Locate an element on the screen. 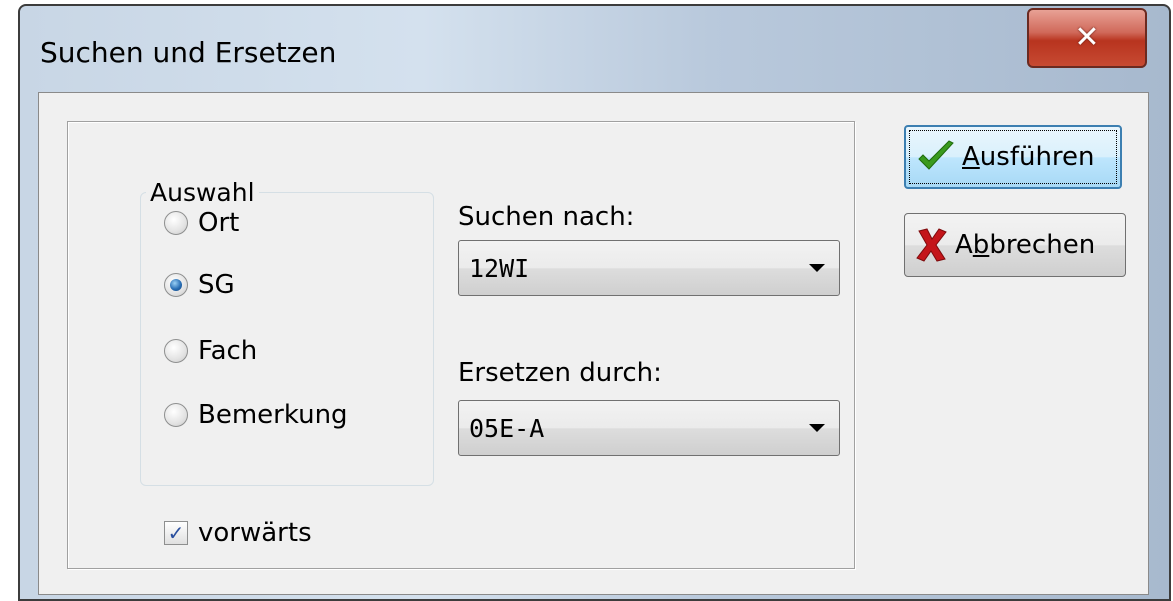  execute-button: Ausführen is located at coordinates (1013, 157).